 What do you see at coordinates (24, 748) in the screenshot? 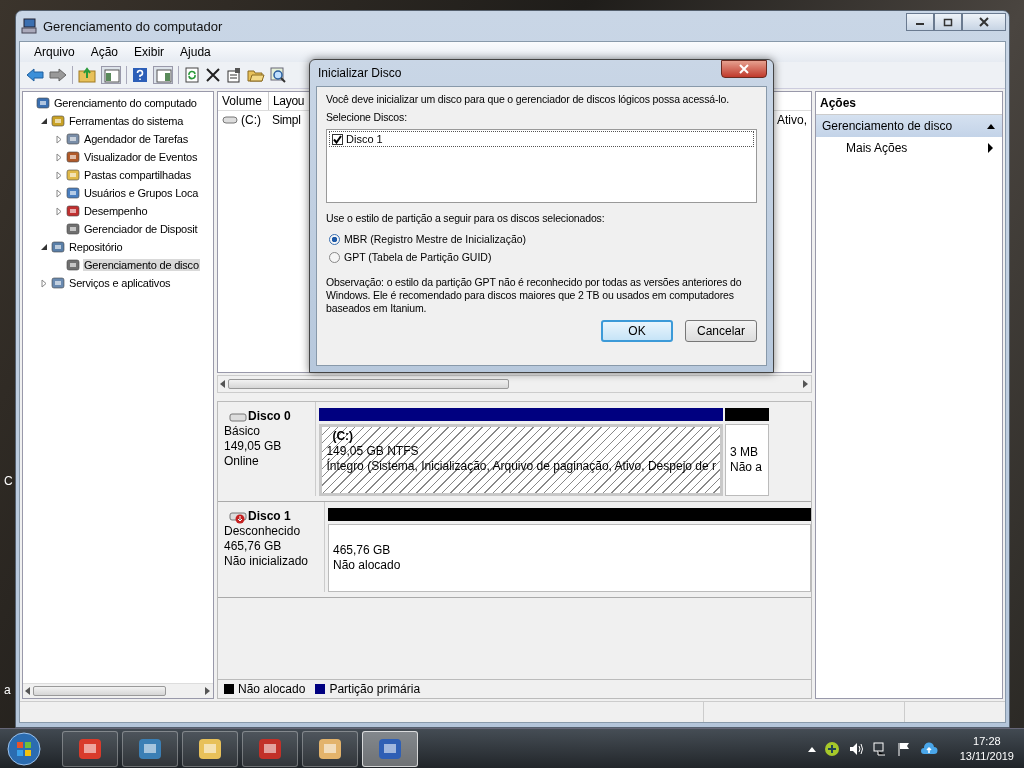
I see `start-button` at bounding box center [24, 748].